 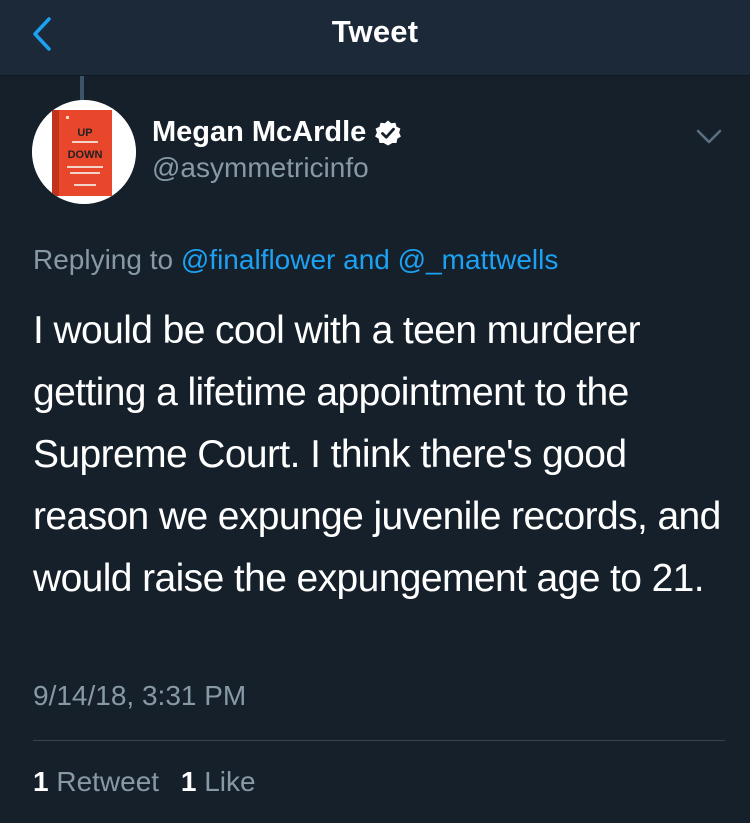 I want to click on avatar-book-line1: UP, so click(x=84, y=133).